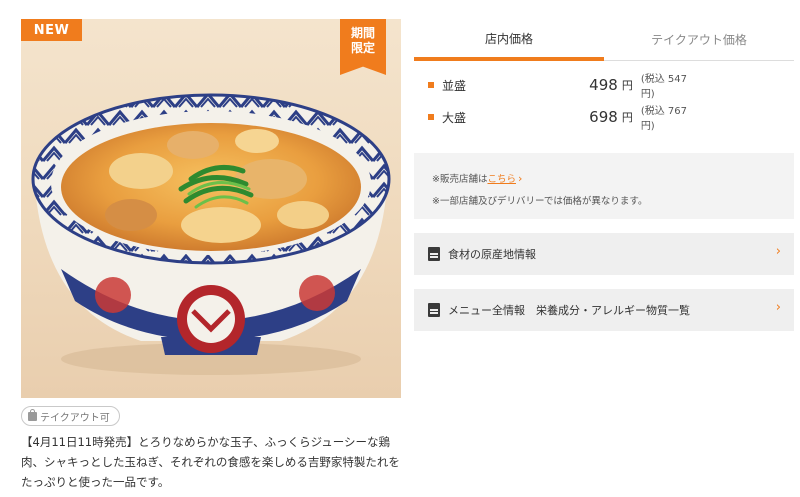 The width and height of the screenshot is (800, 497). What do you see at coordinates (603, 117) in the screenshot?
I see `price-value: 698` at bounding box center [603, 117].